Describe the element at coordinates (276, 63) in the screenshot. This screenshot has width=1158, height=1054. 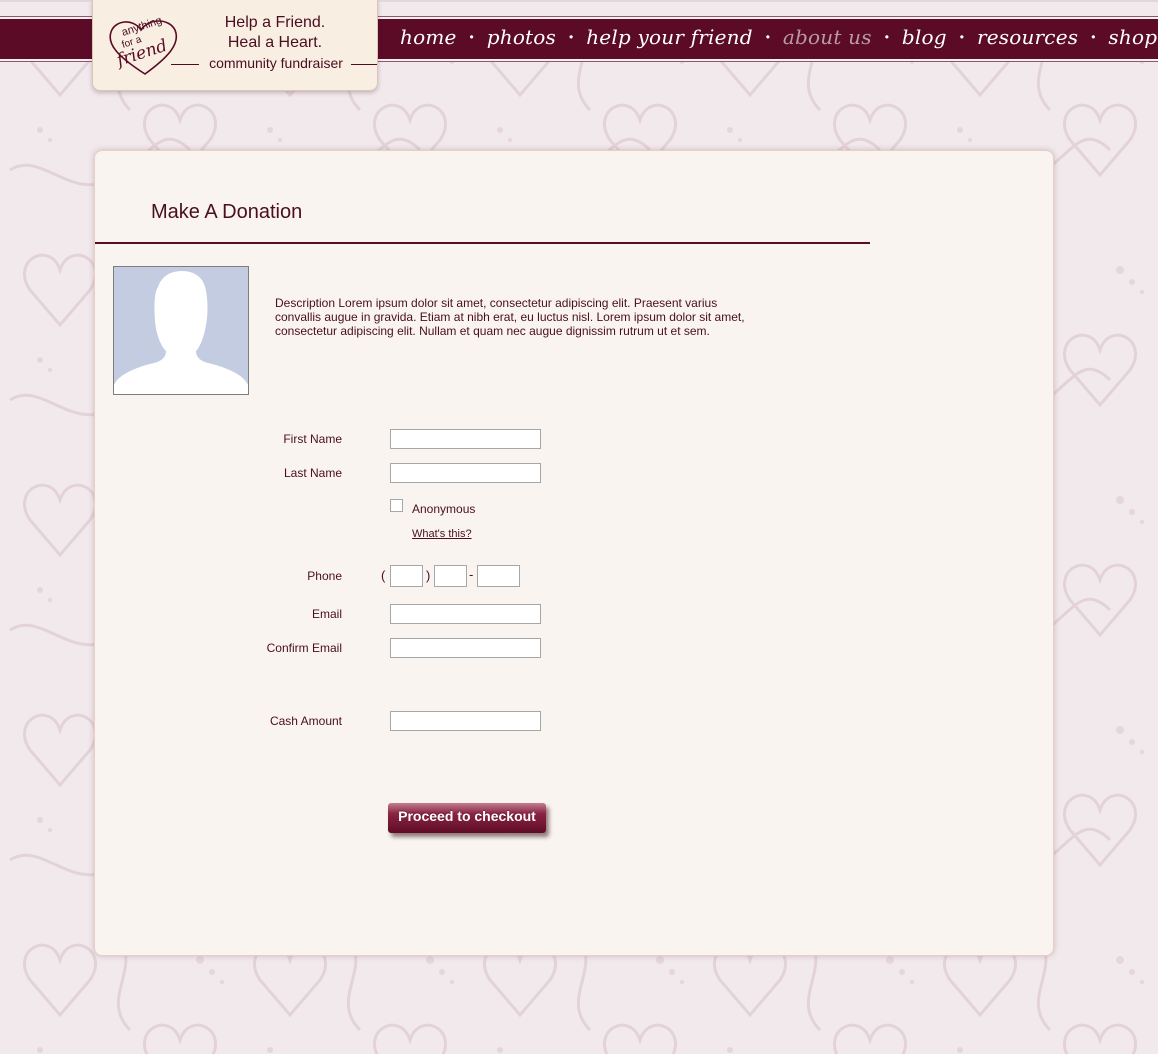
I see `logo-subtitle: community fundraiser` at that location.